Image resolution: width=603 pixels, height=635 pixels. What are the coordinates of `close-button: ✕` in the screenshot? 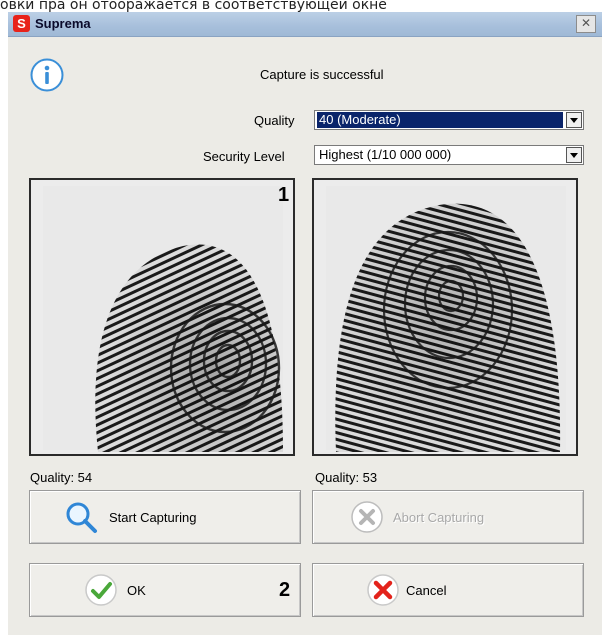 It's located at (586, 24).